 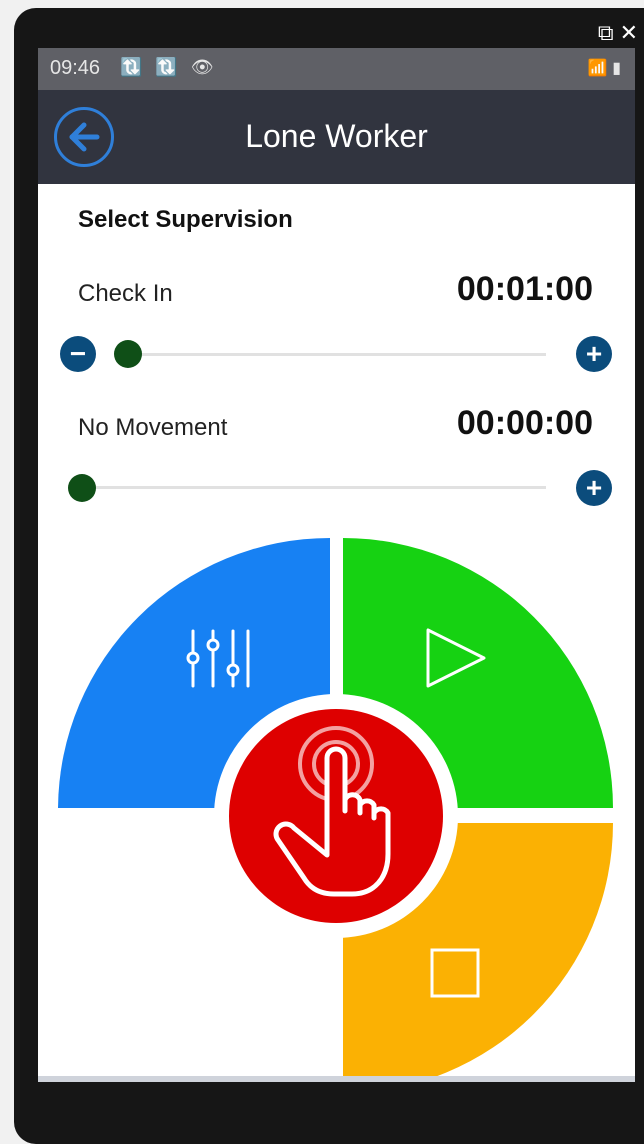 What do you see at coordinates (524, 289) in the screenshot?
I see `check-in-time: 00:01:00` at bounding box center [524, 289].